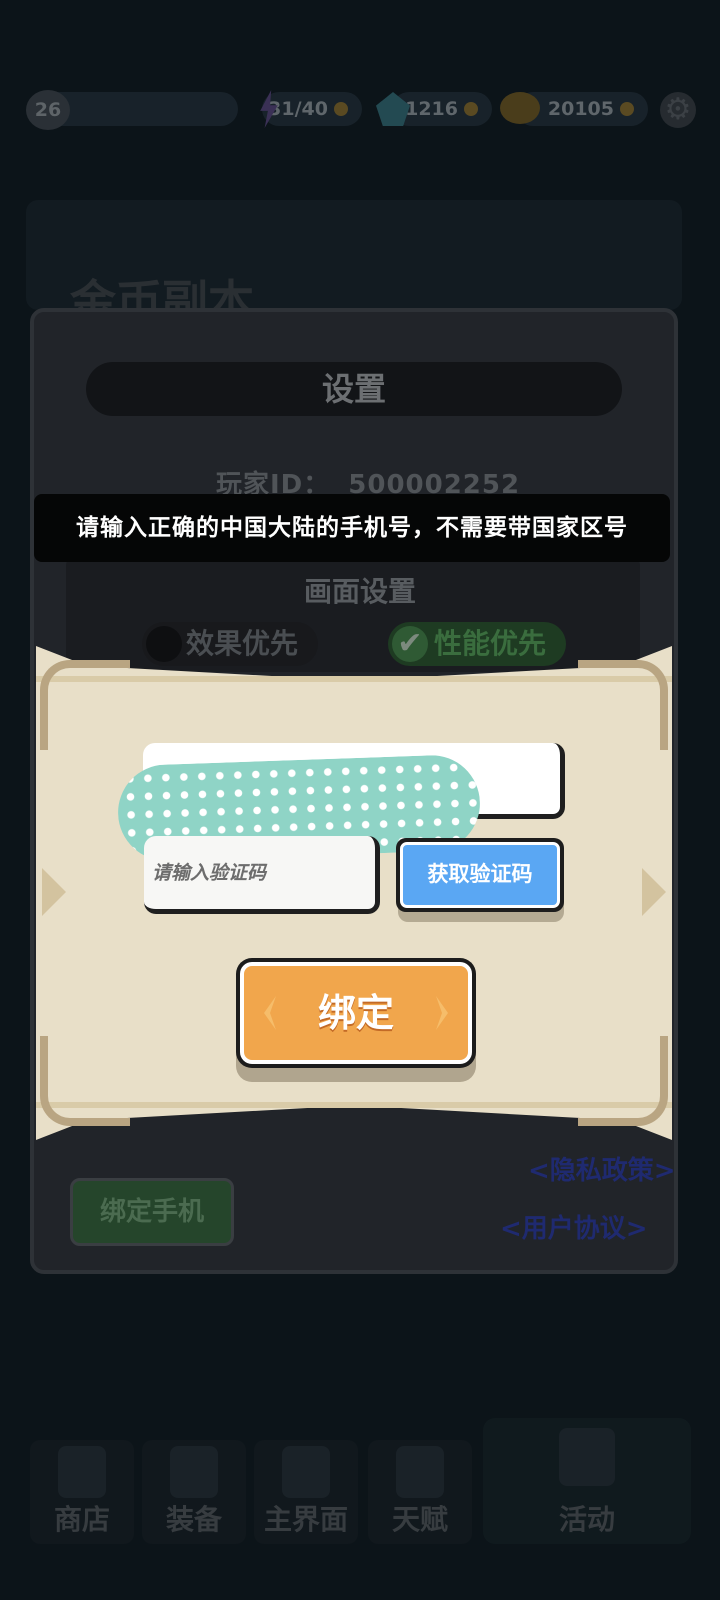 The image size is (720, 1600). What do you see at coordinates (354, 679) in the screenshot?
I see `parchment-top-edge` at bounding box center [354, 679].